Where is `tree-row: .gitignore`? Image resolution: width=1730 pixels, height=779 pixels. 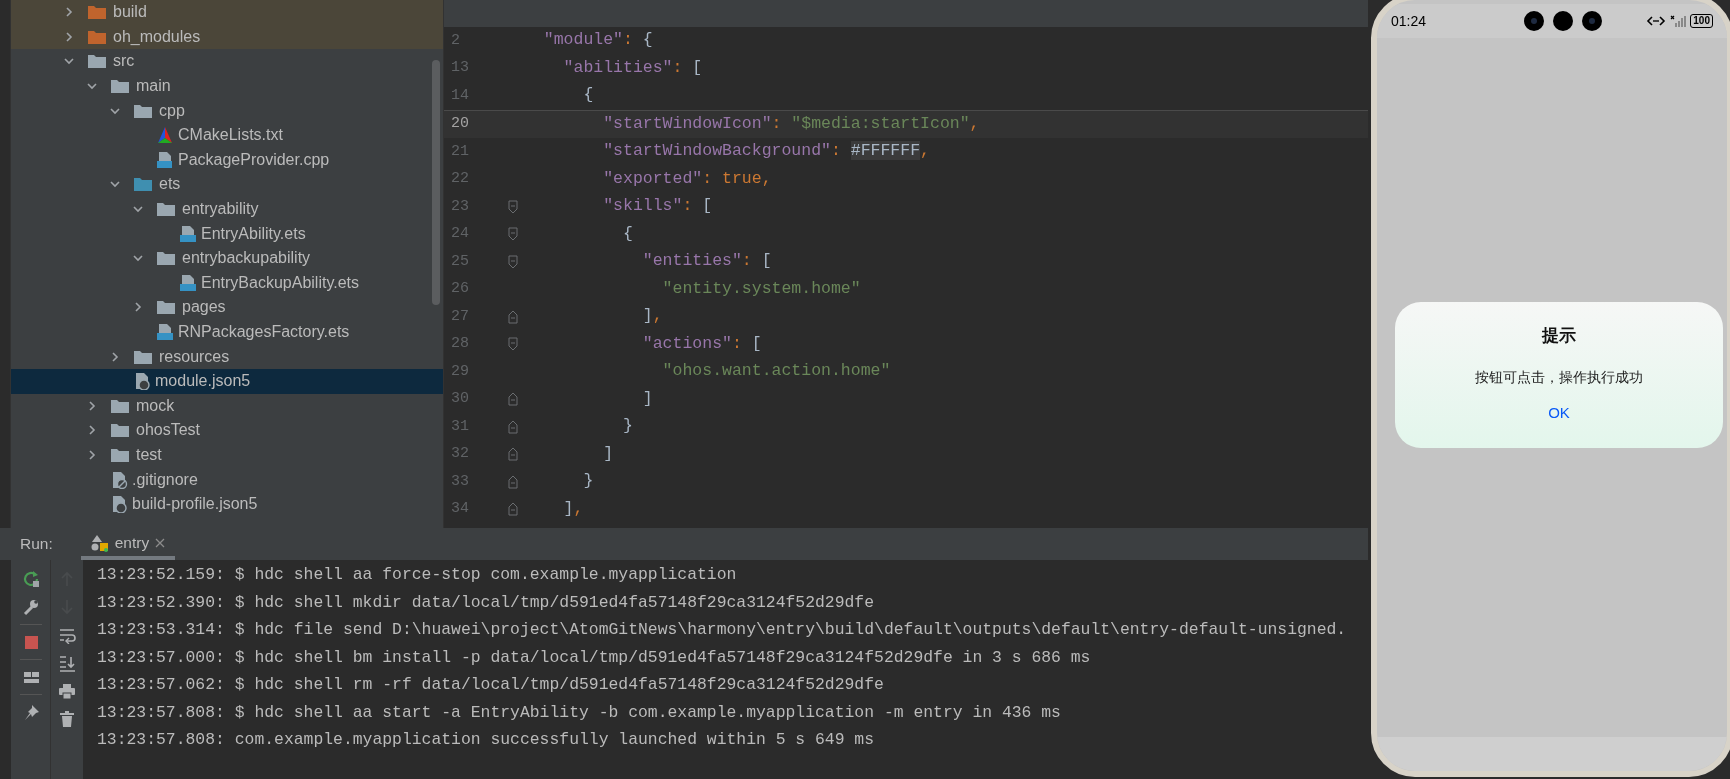
tree-row: .gitignore is located at coordinates (227, 479).